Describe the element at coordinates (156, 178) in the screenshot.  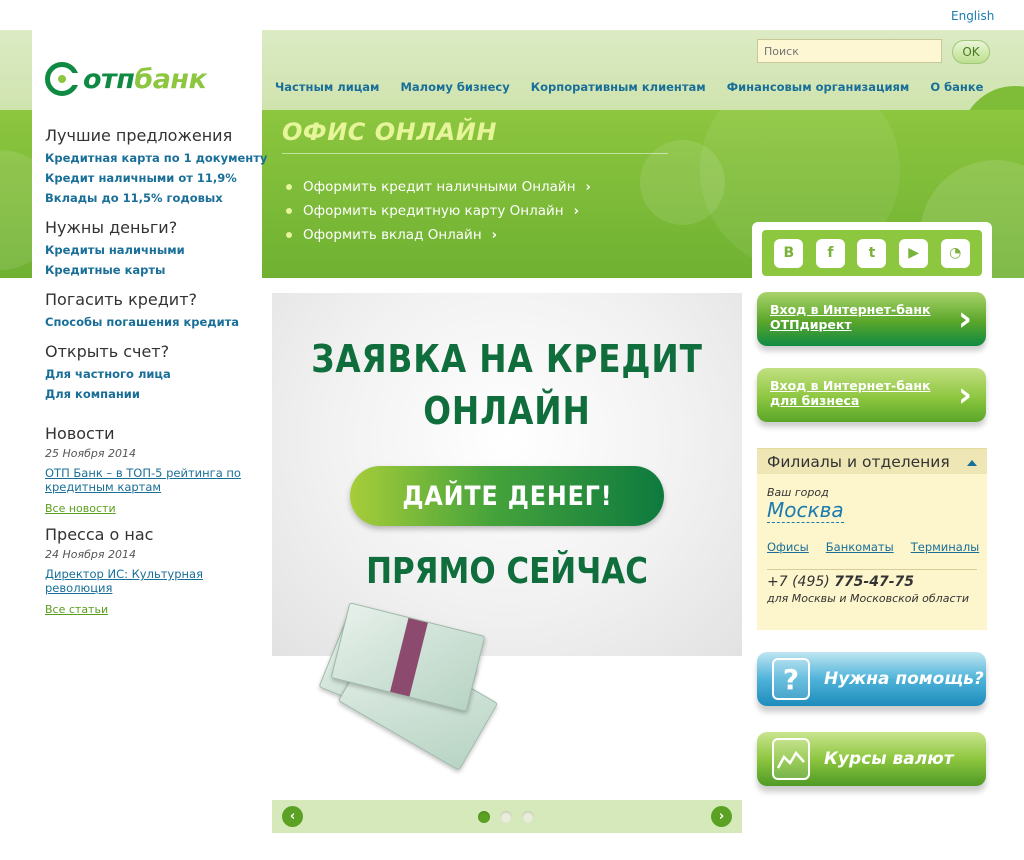
I see `menu-link: Кредит наличными от 11,9%` at that location.